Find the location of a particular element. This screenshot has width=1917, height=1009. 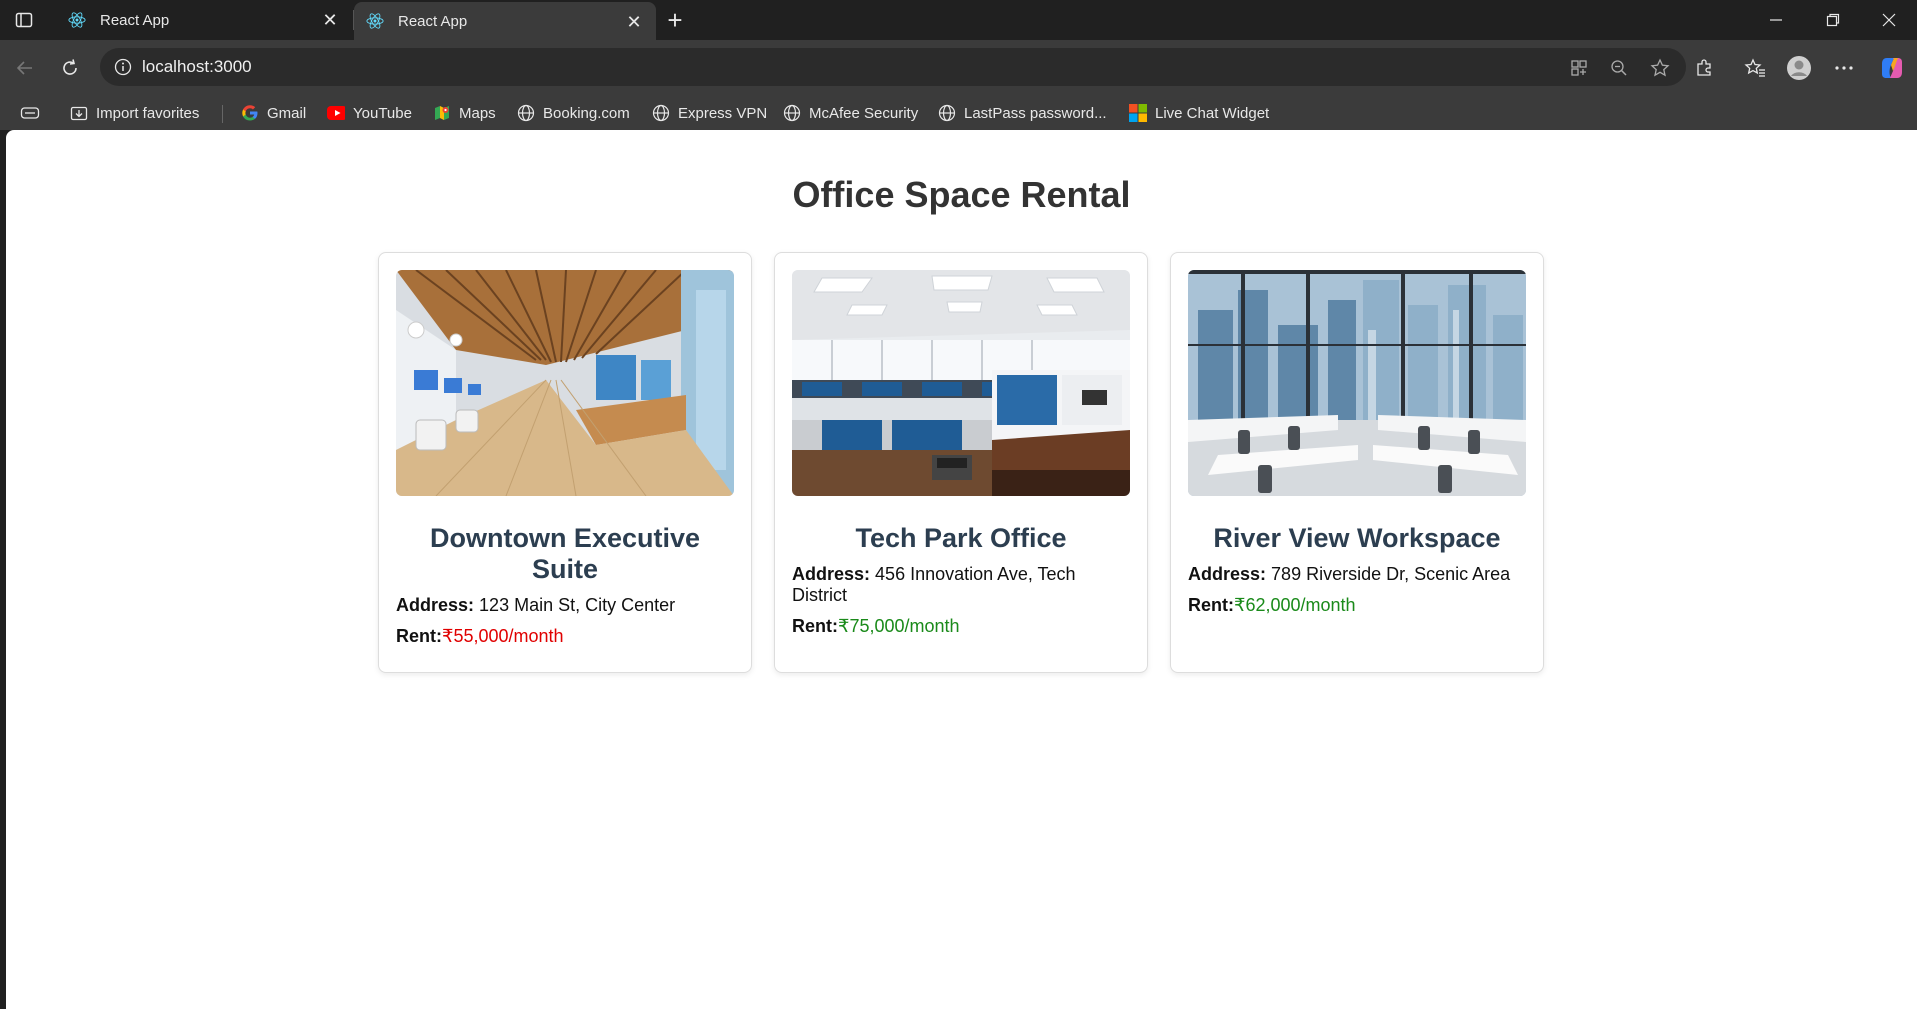

favorite-star-icon is located at coordinates (1660, 68).